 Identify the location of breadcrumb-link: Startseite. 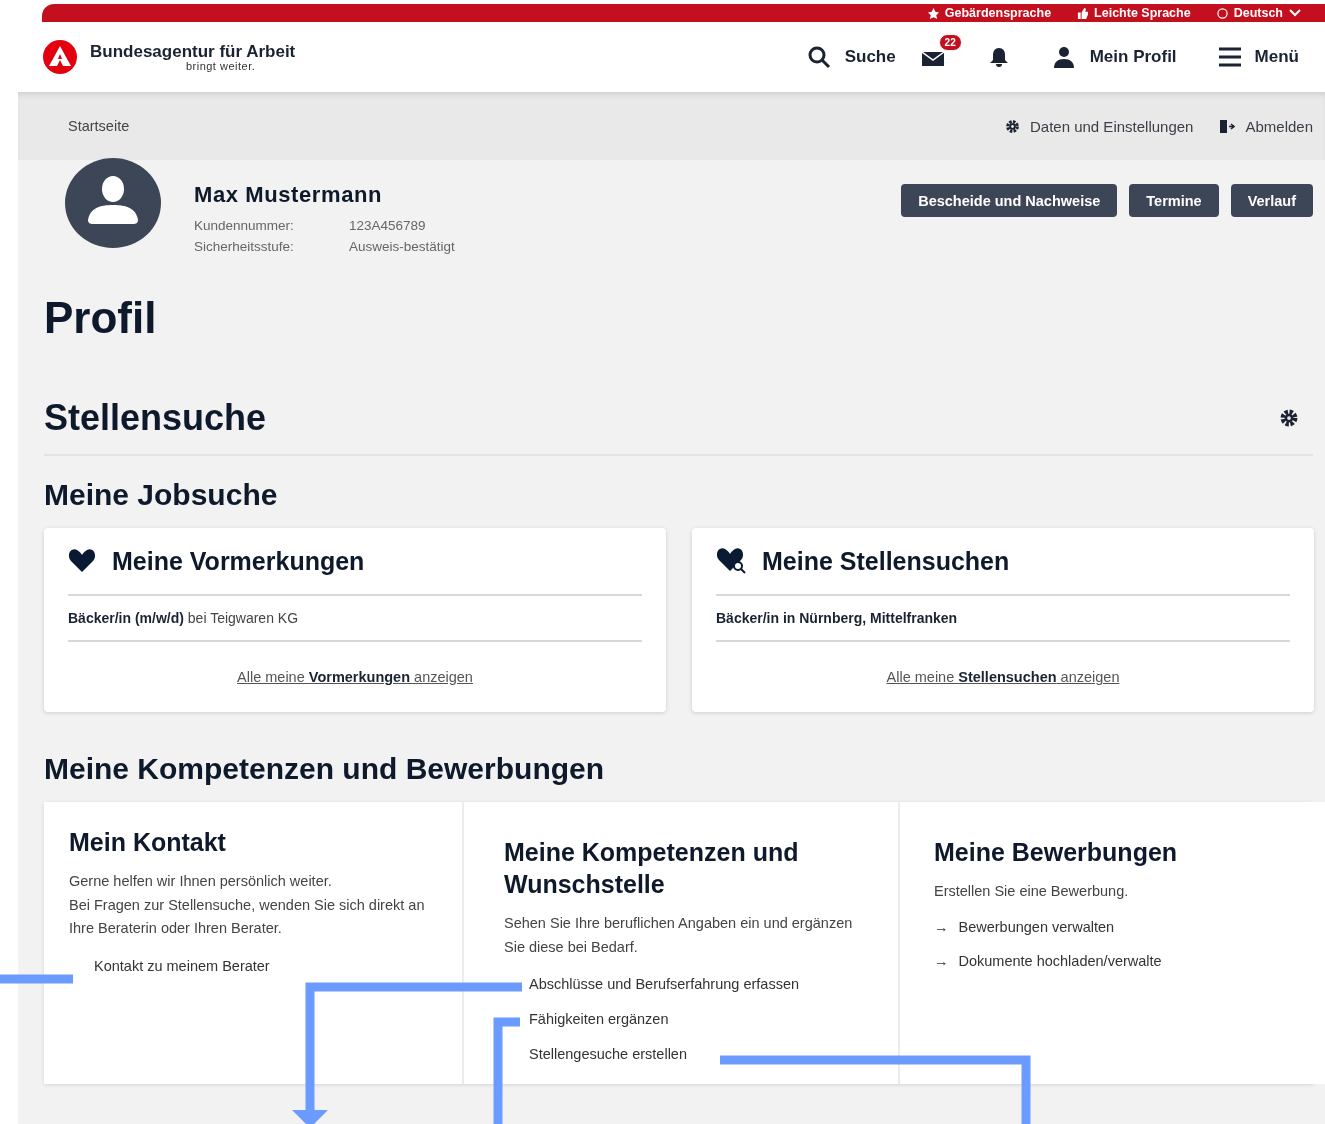
(99, 126).